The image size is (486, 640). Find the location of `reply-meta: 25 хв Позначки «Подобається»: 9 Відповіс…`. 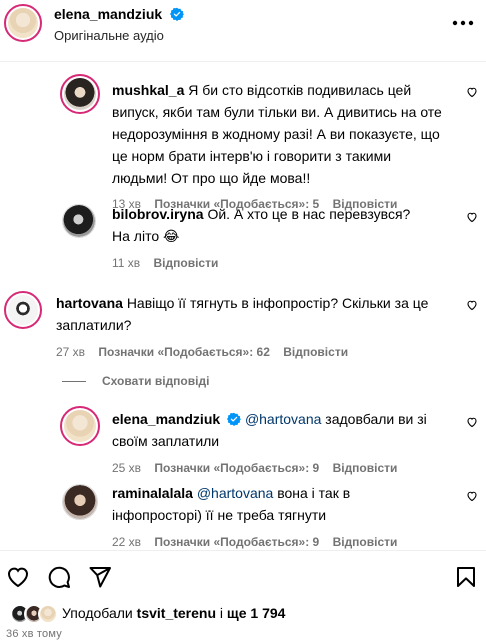

reply-meta: 25 хв Позначки «Подобається»: 9 Відповіс… is located at coordinates (277, 468).